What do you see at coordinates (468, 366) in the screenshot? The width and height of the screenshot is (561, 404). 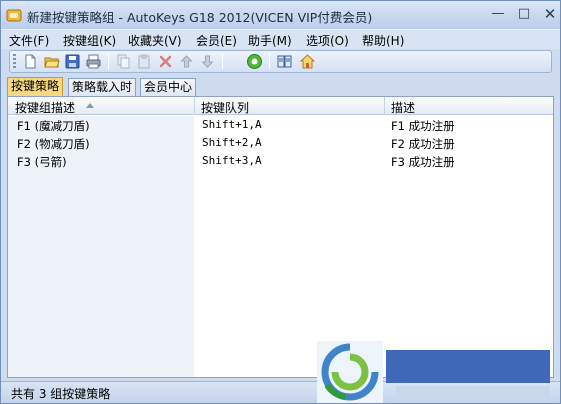 I see `watermark-banner` at bounding box center [468, 366].